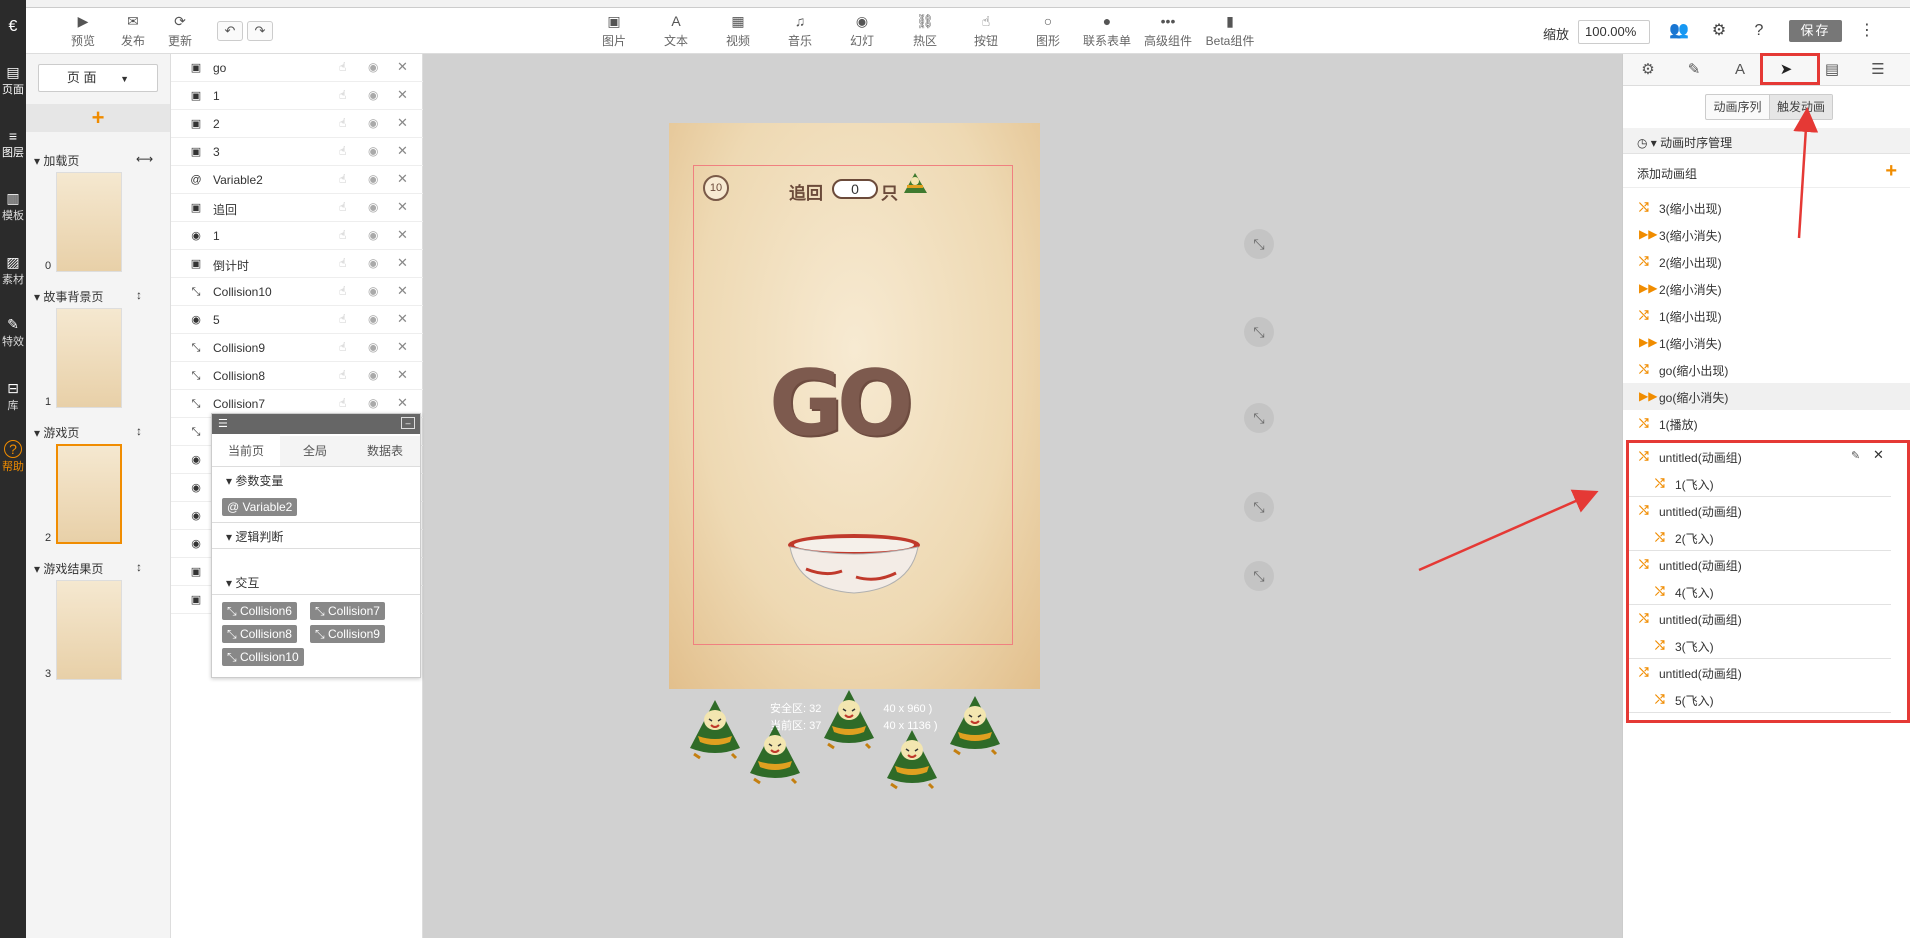 The height and width of the screenshot is (938, 1910). I want to click on more-icon: ⋮, so click(1867, 31).